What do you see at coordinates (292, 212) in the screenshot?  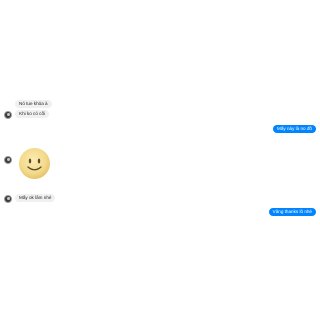 I see `outgoing-message-bubble: Vâng thanks lô nhé` at bounding box center [292, 212].